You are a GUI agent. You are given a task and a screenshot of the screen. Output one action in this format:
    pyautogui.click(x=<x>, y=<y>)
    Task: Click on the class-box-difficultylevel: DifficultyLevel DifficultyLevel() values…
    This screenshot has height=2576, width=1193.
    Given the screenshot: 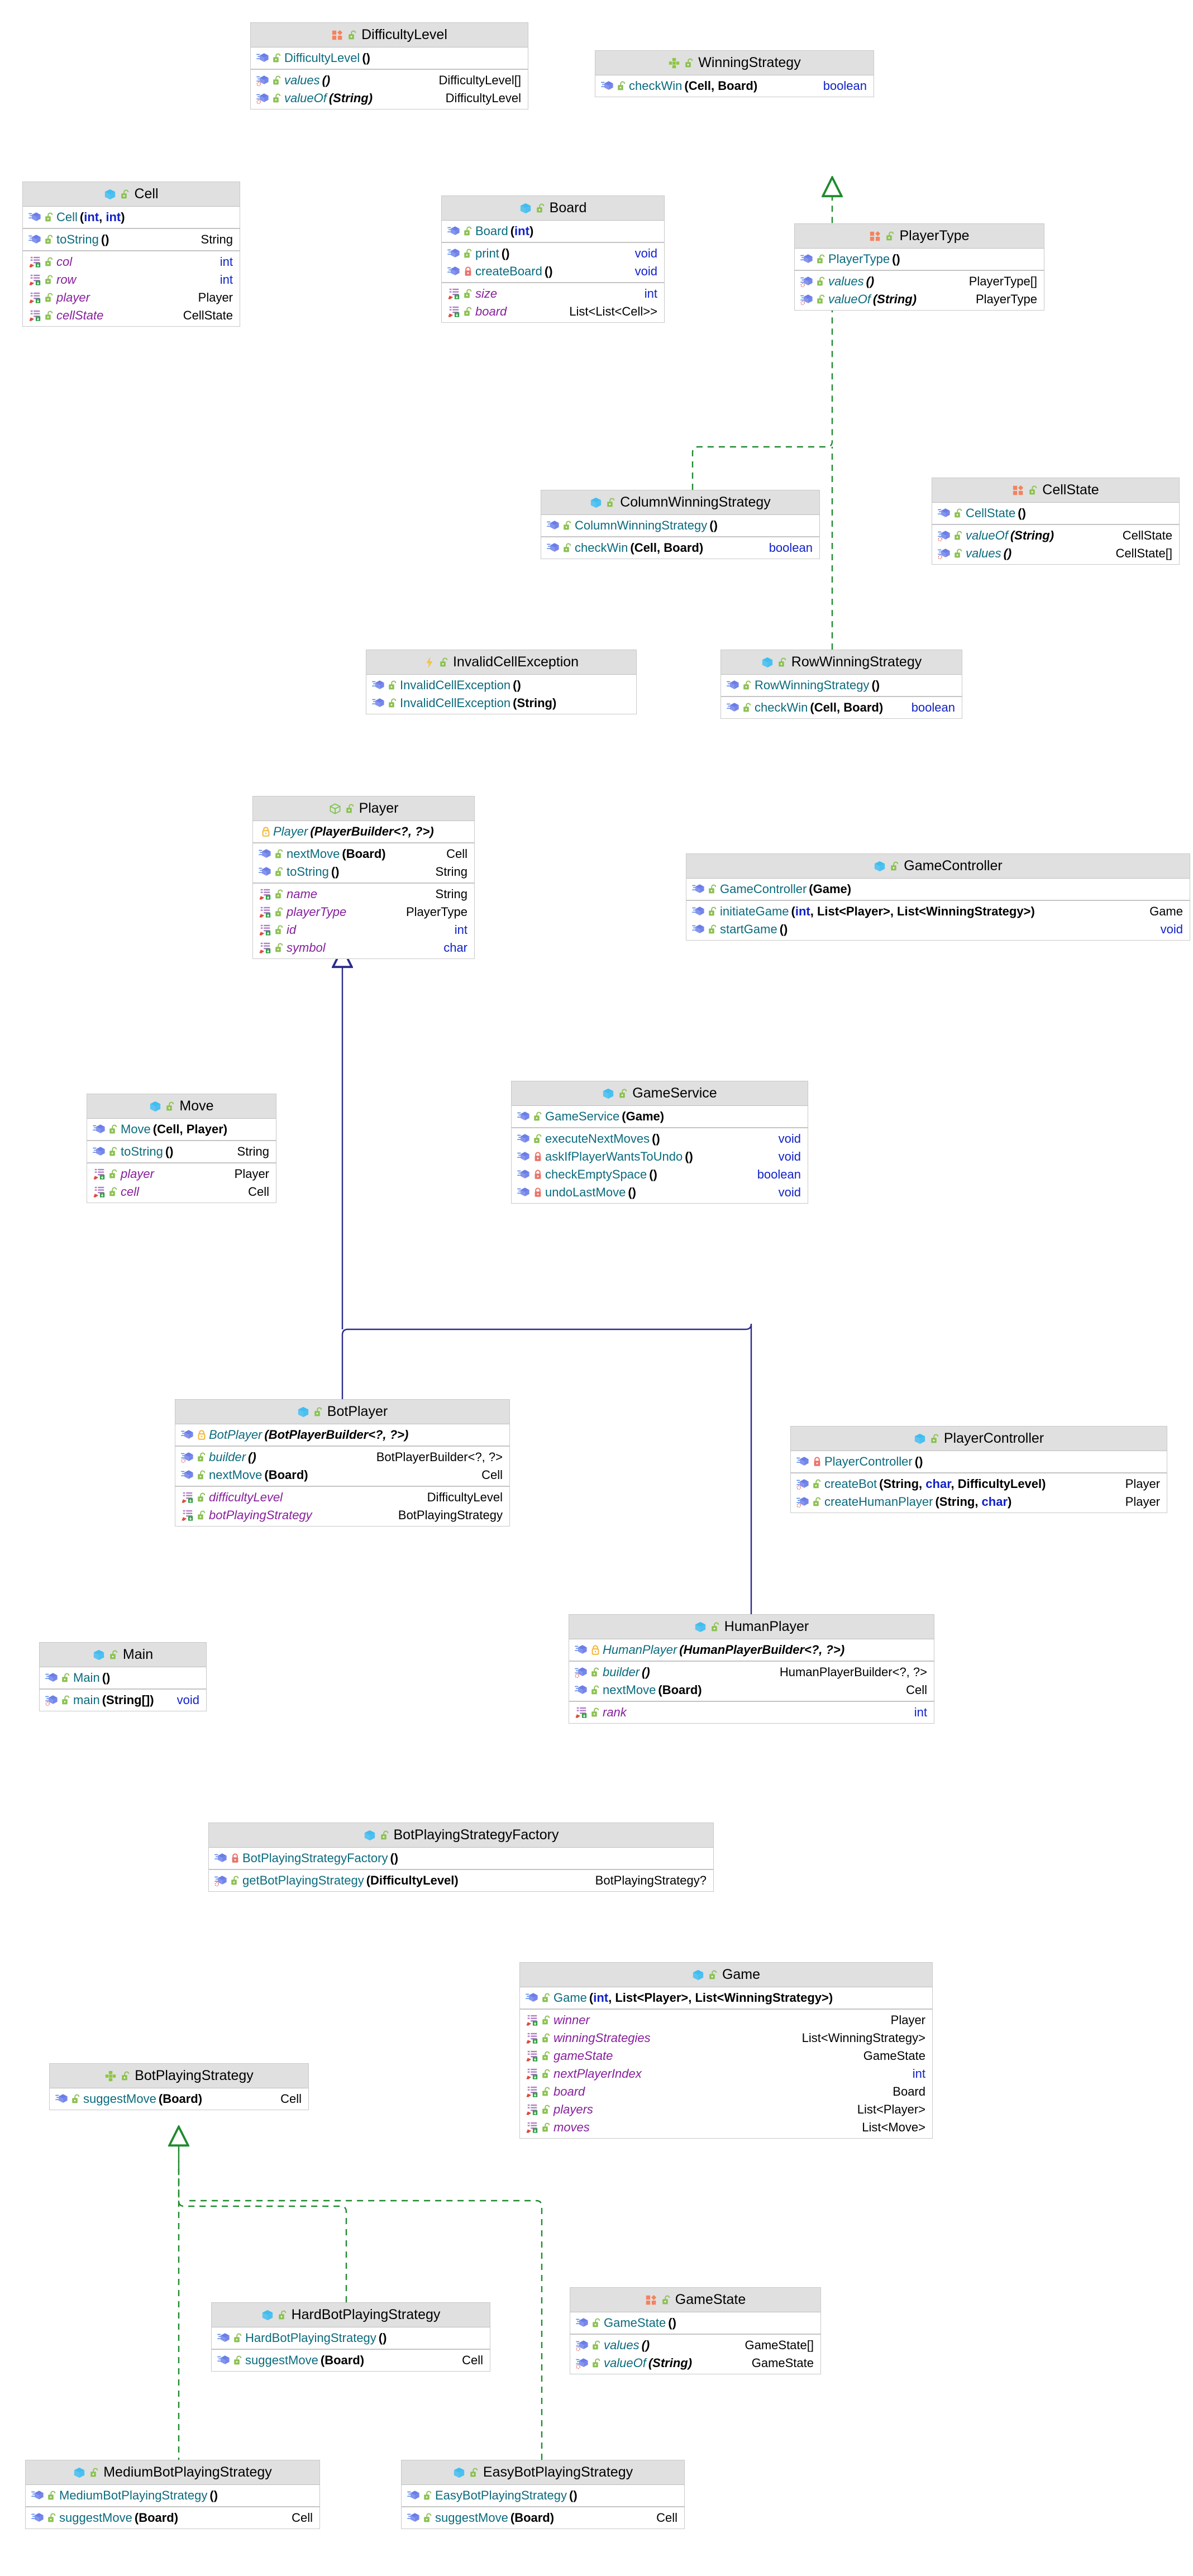 What is the action you would take?
    pyautogui.click(x=389, y=65)
    